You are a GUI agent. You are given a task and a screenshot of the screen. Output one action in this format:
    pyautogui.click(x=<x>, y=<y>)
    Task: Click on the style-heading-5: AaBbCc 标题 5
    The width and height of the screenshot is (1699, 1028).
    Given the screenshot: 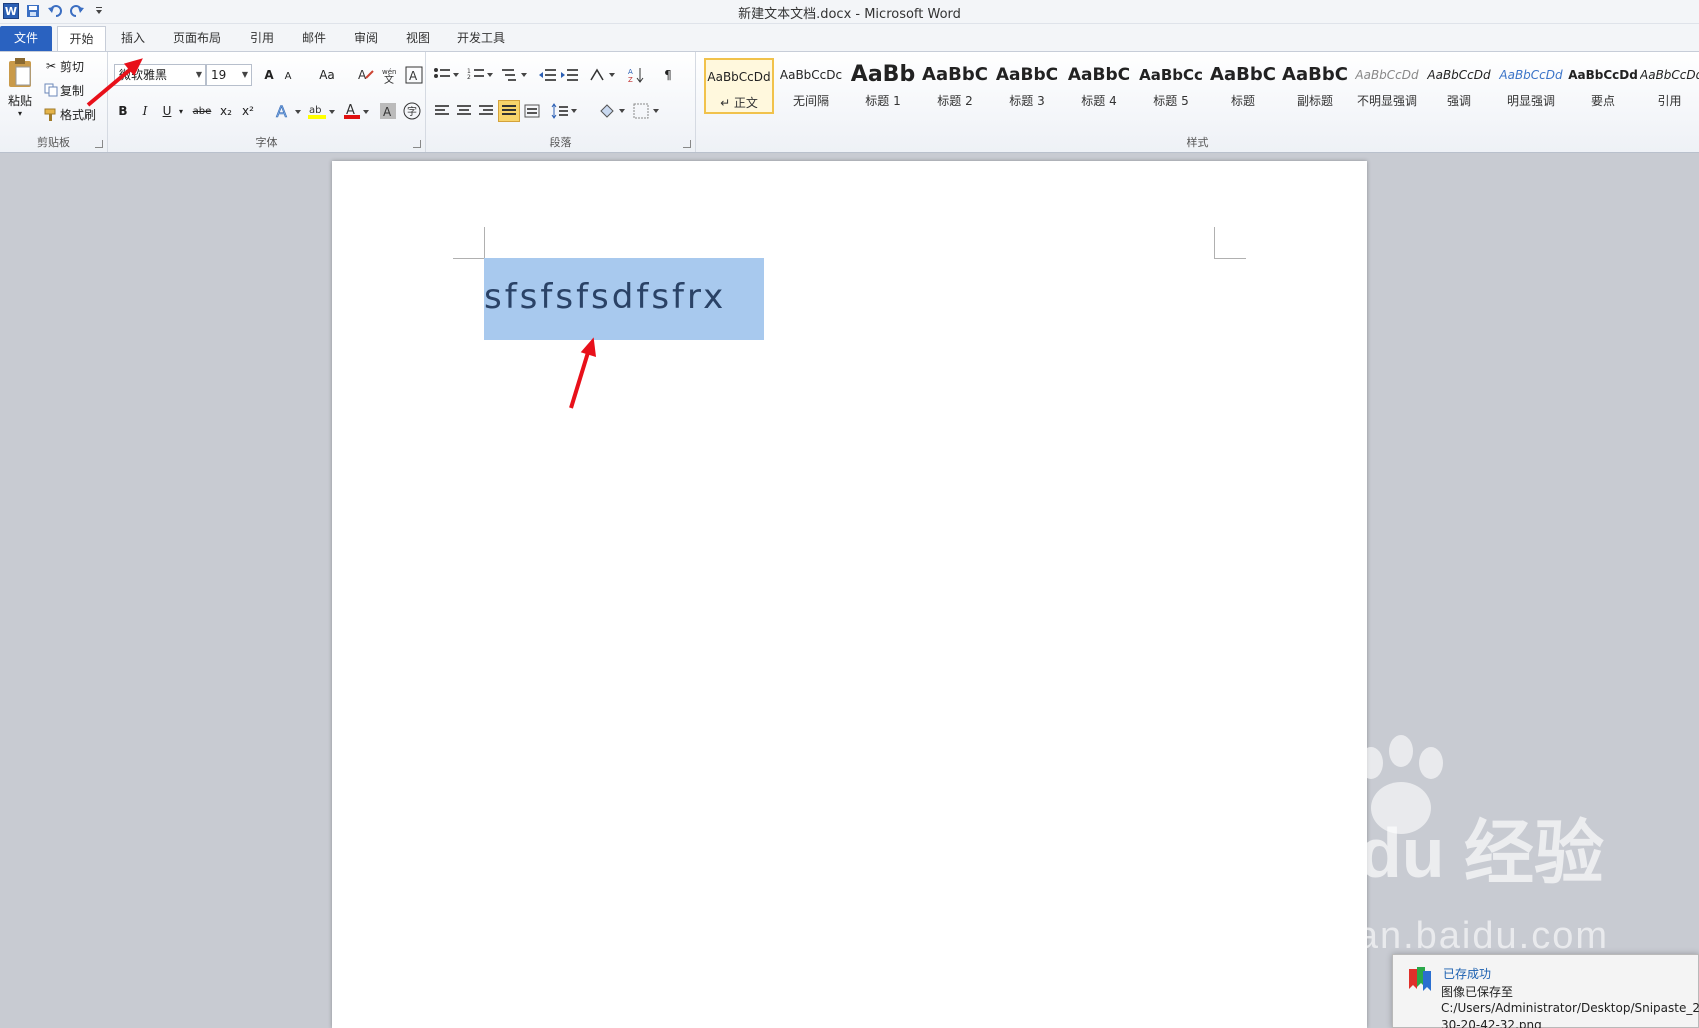 What is the action you would take?
    pyautogui.click(x=1171, y=86)
    